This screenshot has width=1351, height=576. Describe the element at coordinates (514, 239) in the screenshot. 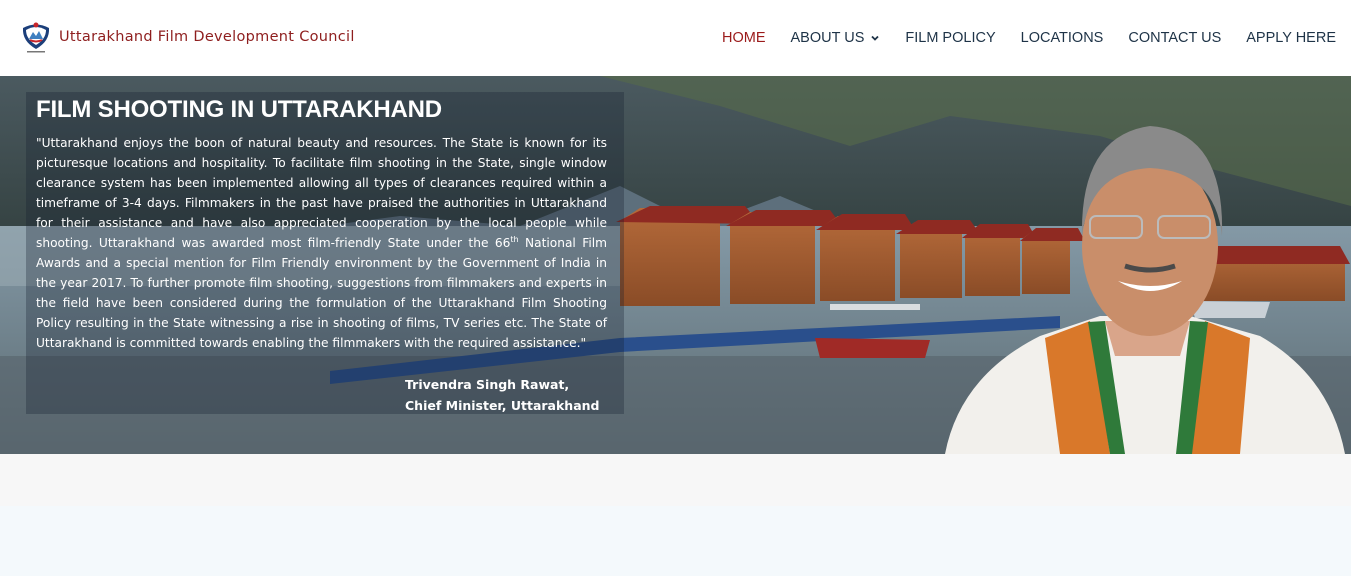

I see `hero-quote-superscript: th` at that location.